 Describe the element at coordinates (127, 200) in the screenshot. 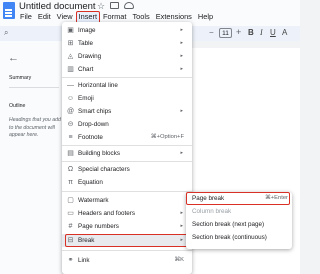

I see `menu-item-watermark: ▢ Watermark` at that location.